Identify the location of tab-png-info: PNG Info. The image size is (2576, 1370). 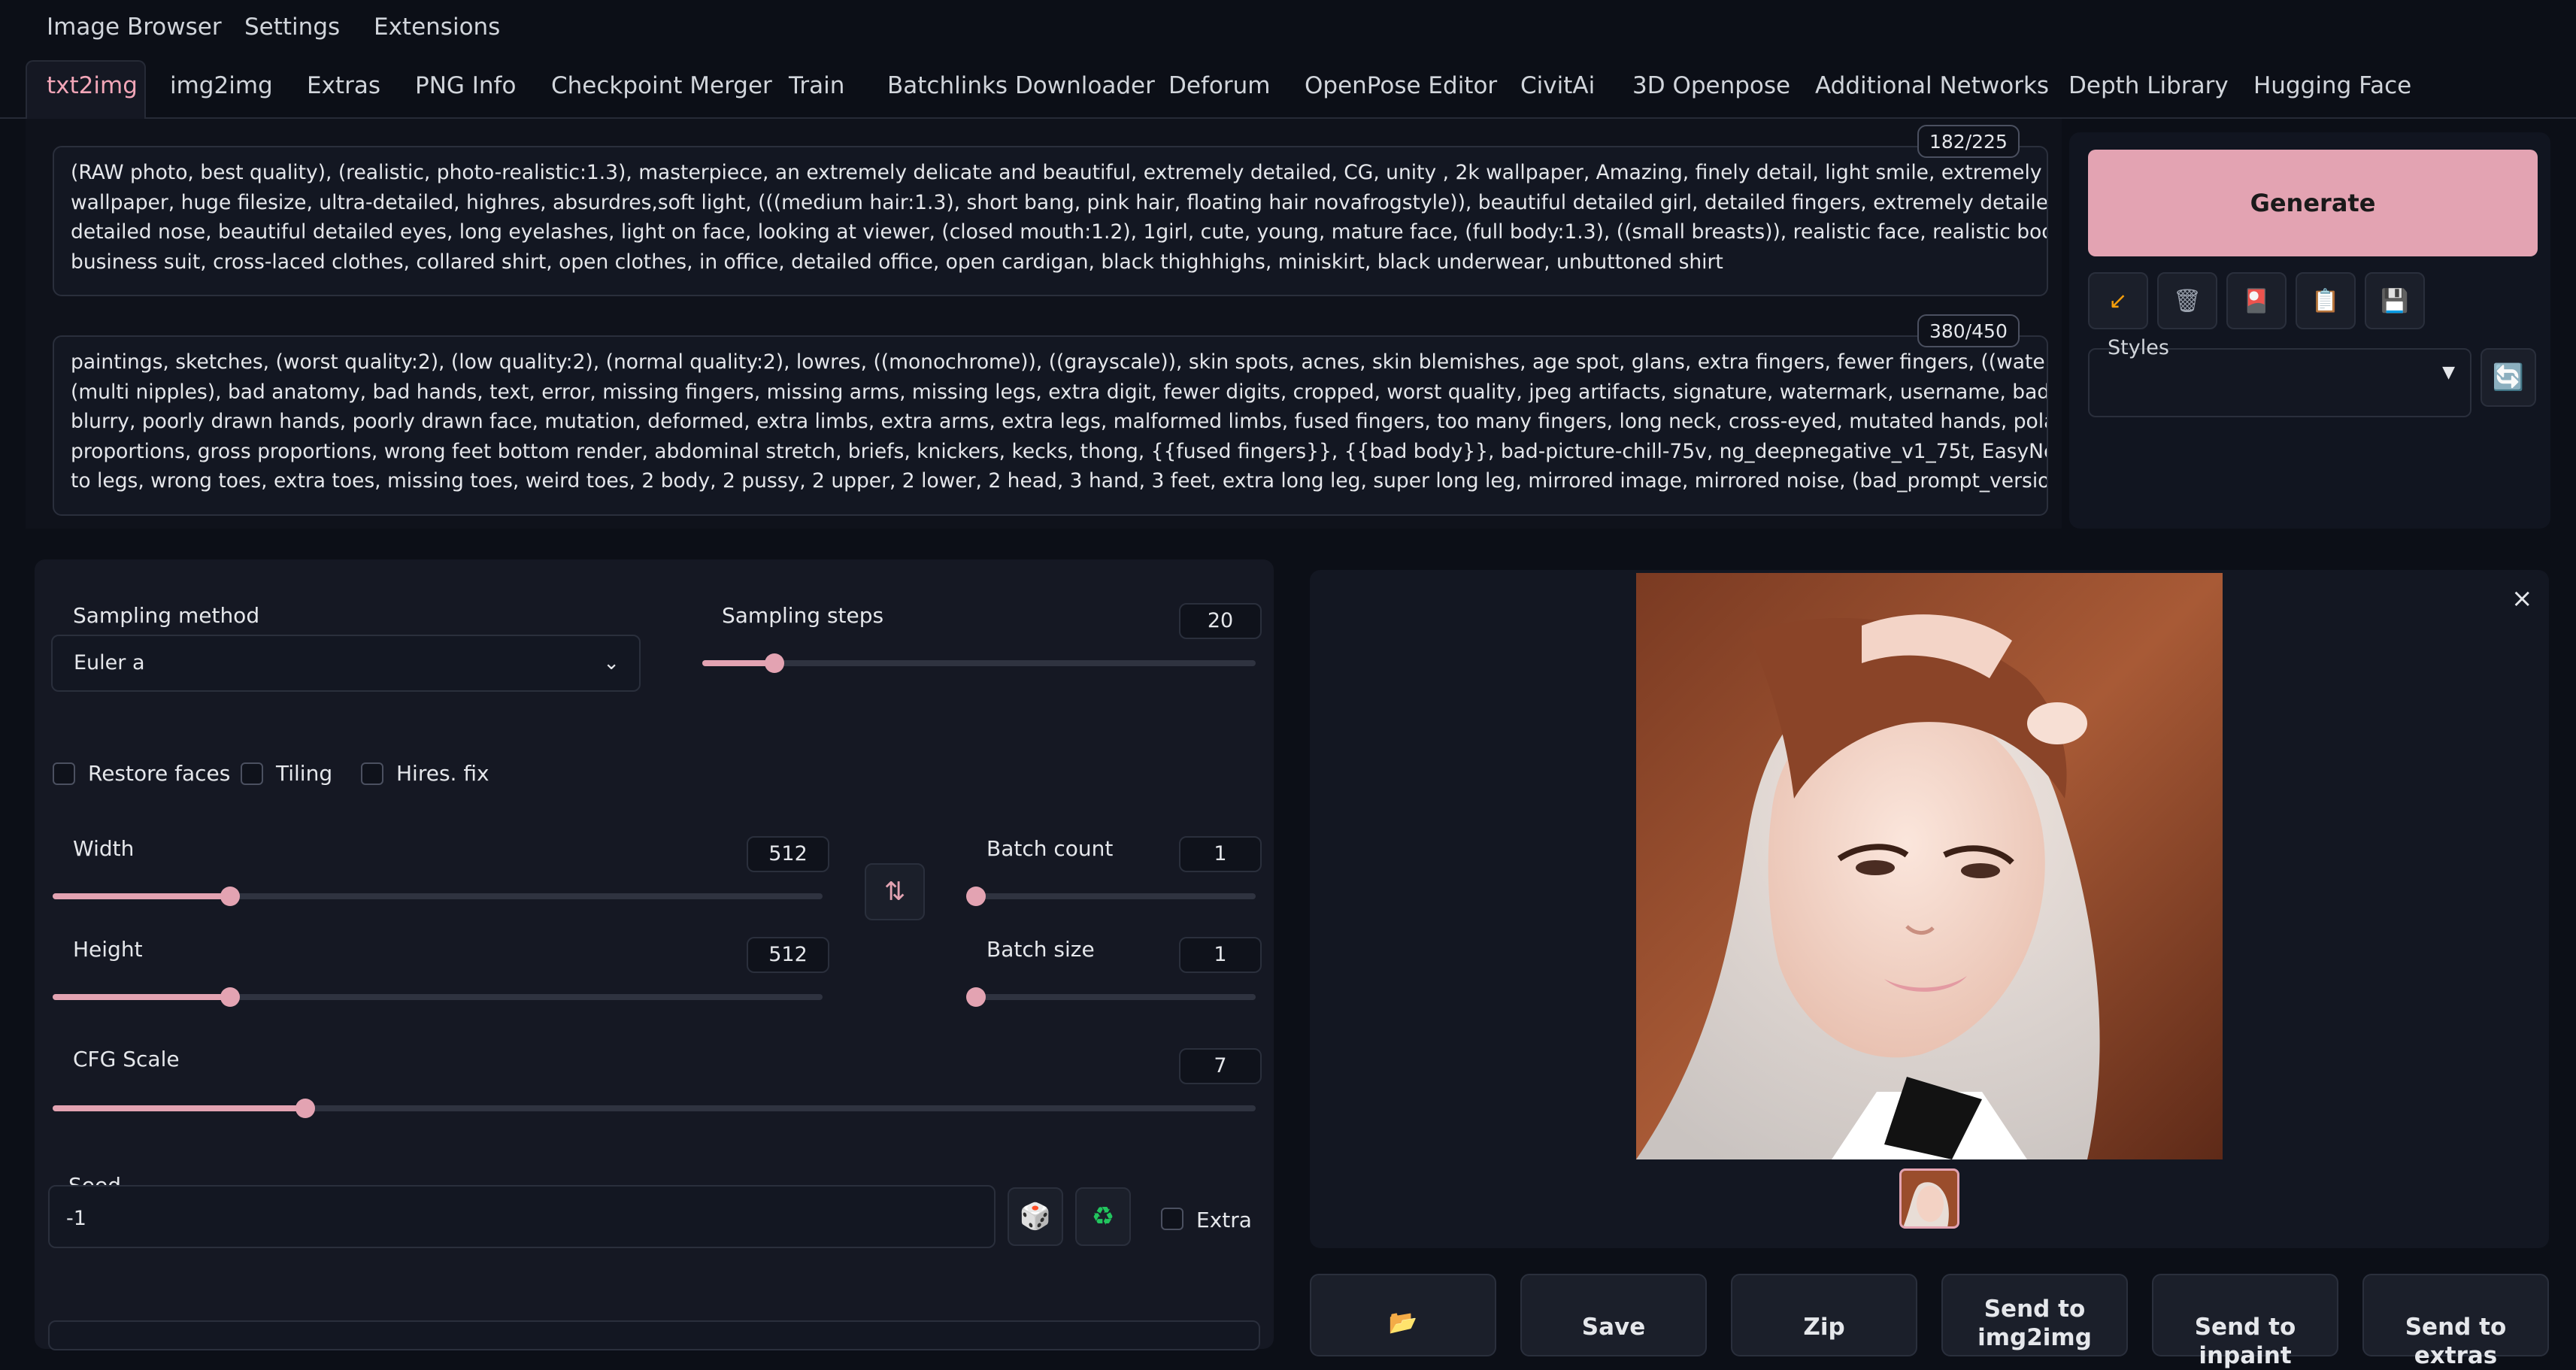
(465, 85).